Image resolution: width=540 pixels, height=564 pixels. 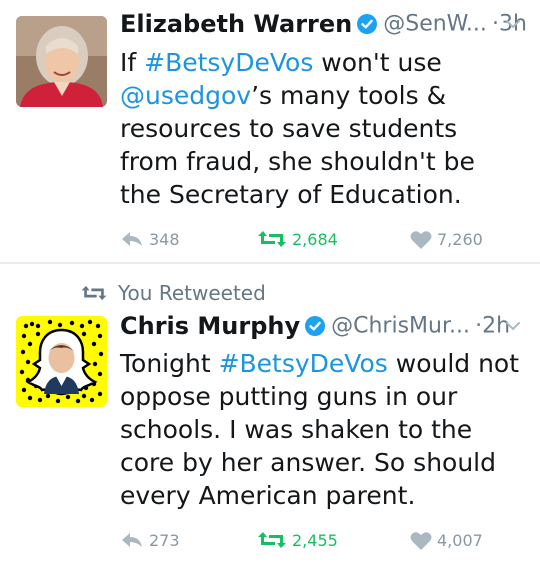 What do you see at coordinates (460, 239) in the screenshot?
I see `like-count: 7,260` at bounding box center [460, 239].